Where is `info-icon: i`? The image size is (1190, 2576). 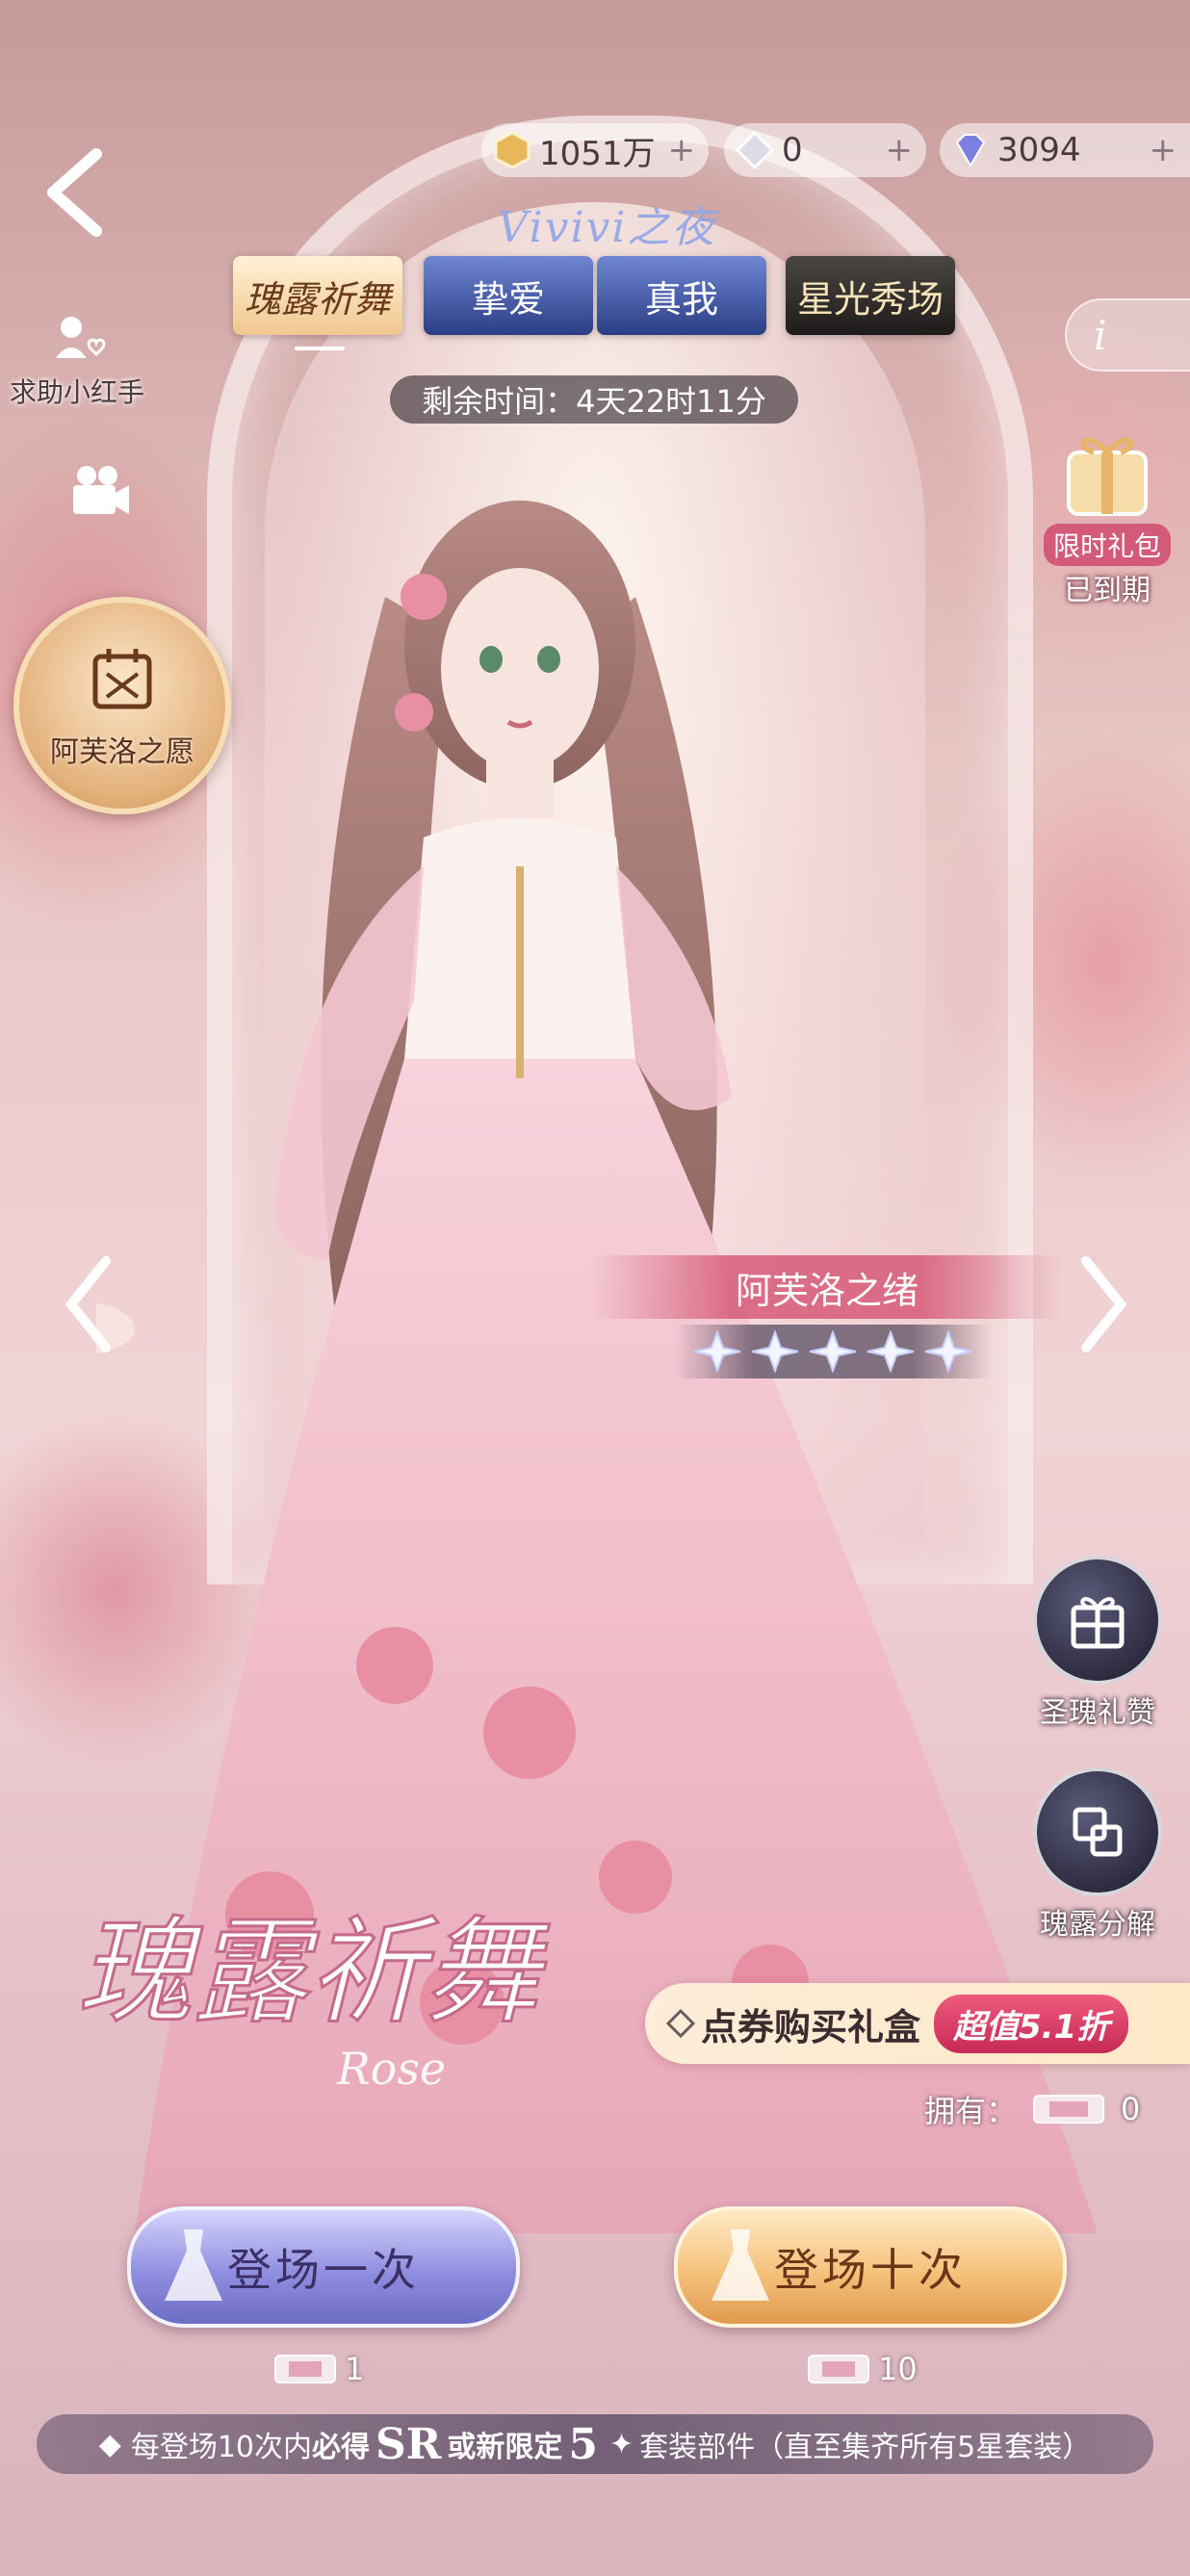 info-icon: i is located at coordinates (1100, 335).